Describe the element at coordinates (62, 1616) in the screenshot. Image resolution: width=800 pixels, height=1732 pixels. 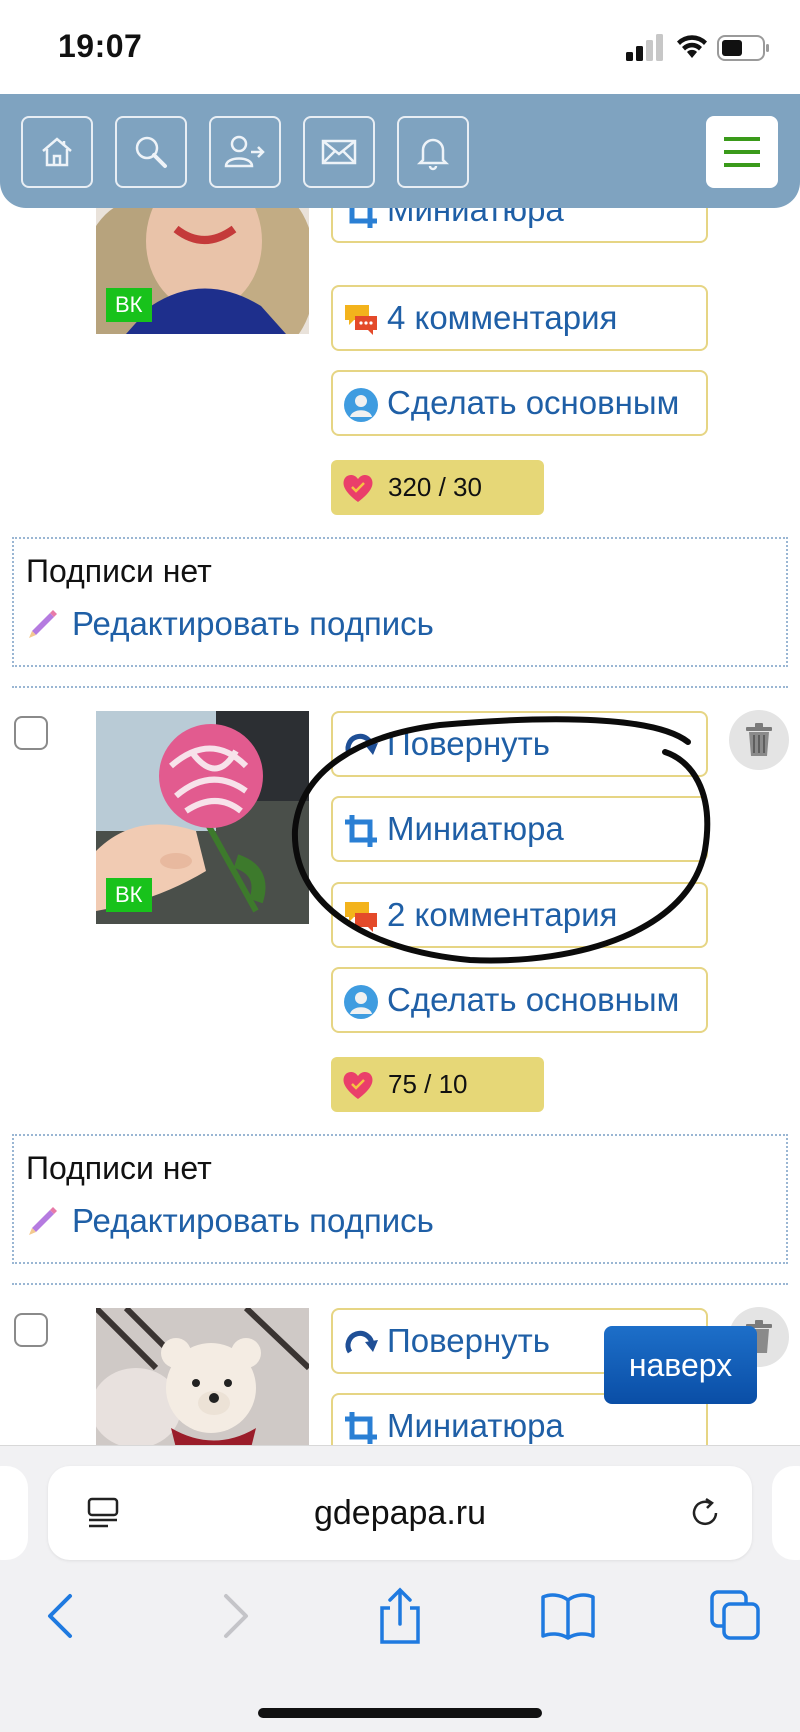
I see `back-icon` at that location.